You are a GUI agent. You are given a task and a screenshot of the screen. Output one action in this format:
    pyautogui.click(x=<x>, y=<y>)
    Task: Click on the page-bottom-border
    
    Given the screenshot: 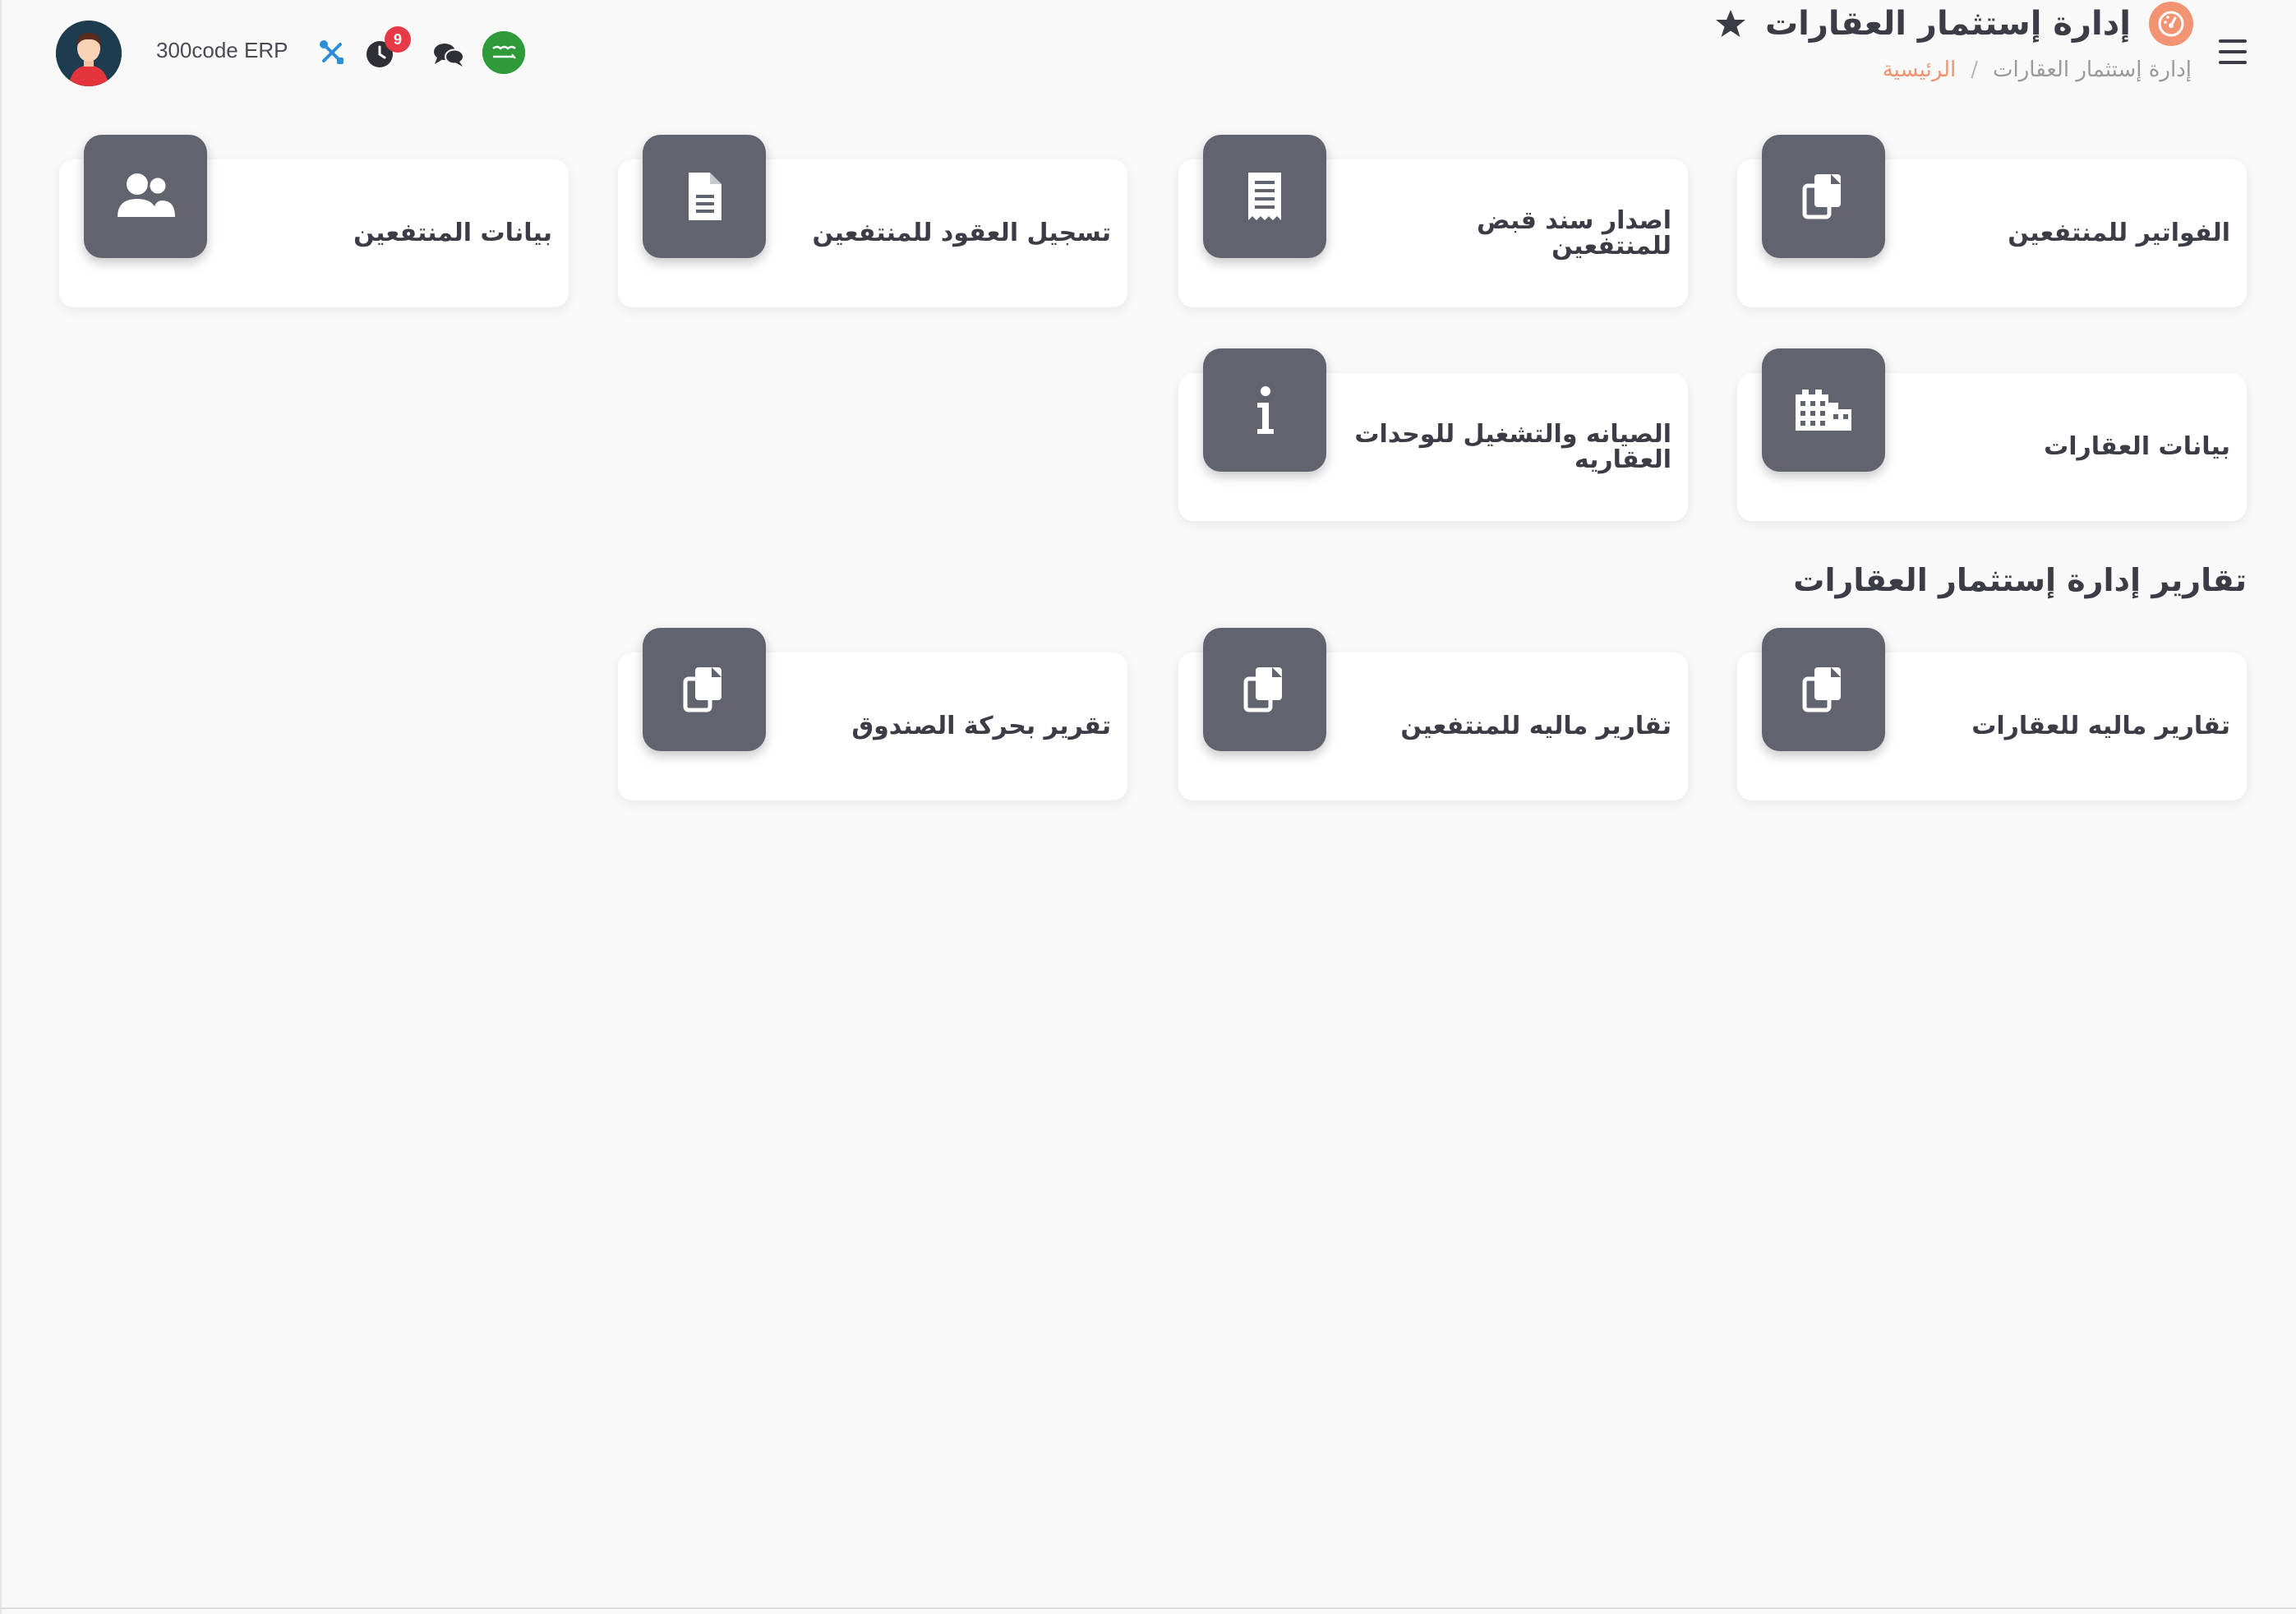 What is the action you would take?
    pyautogui.click(x=1148, y=1608)
    